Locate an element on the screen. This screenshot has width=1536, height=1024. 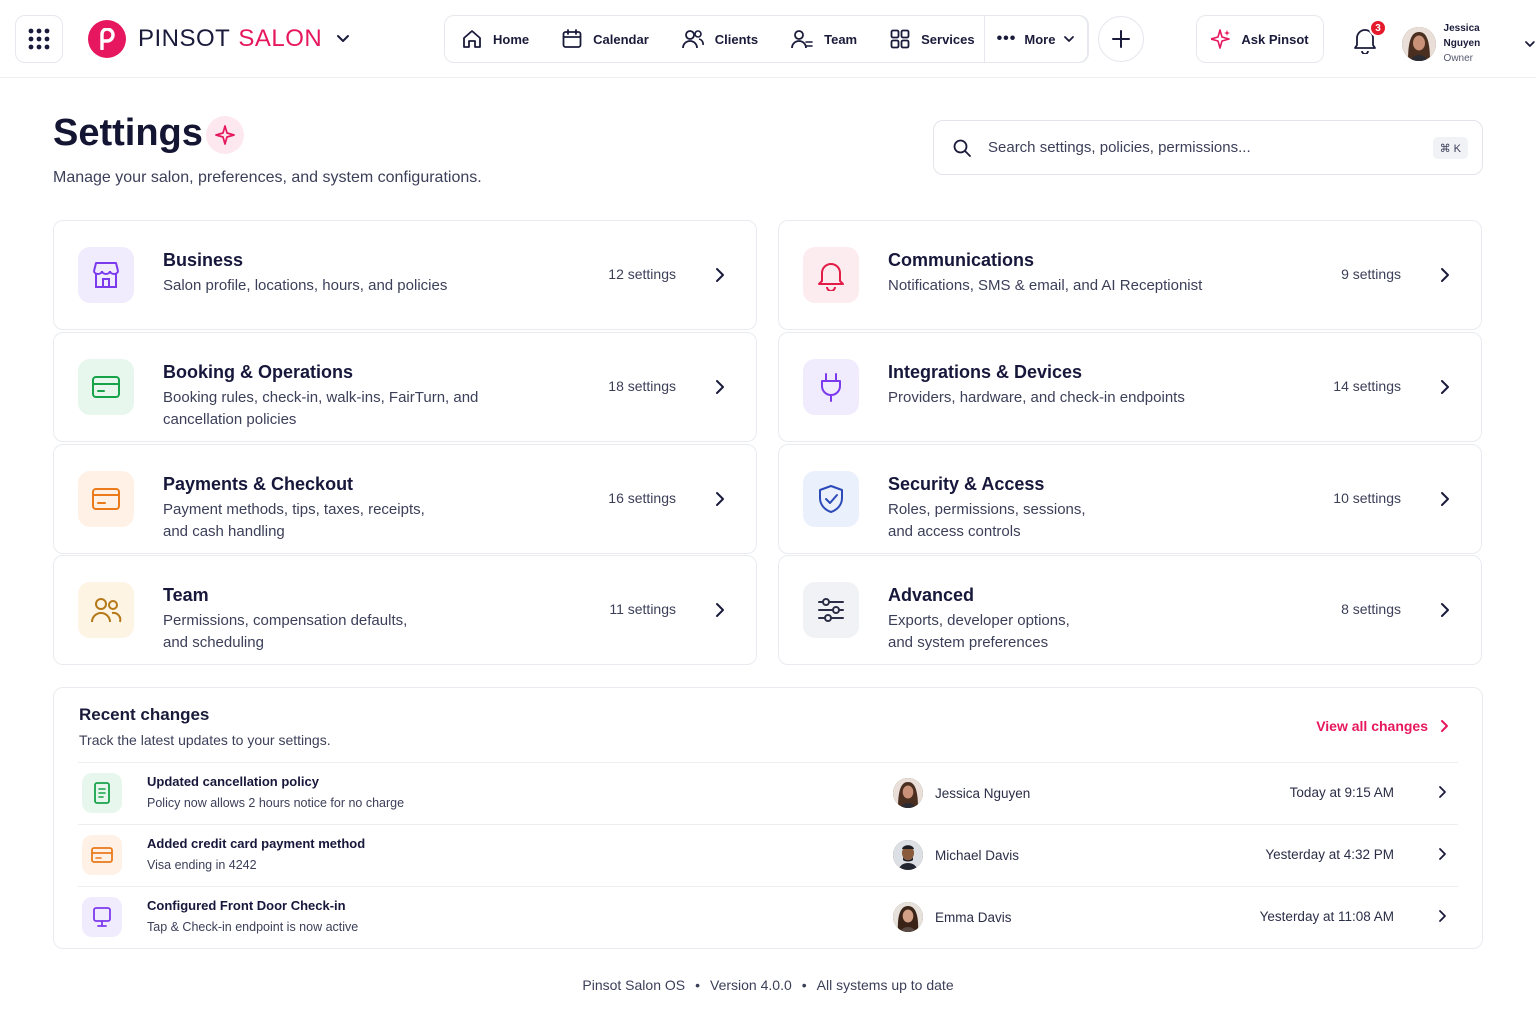
nav-home: Home is located at coordinates (495, 39).